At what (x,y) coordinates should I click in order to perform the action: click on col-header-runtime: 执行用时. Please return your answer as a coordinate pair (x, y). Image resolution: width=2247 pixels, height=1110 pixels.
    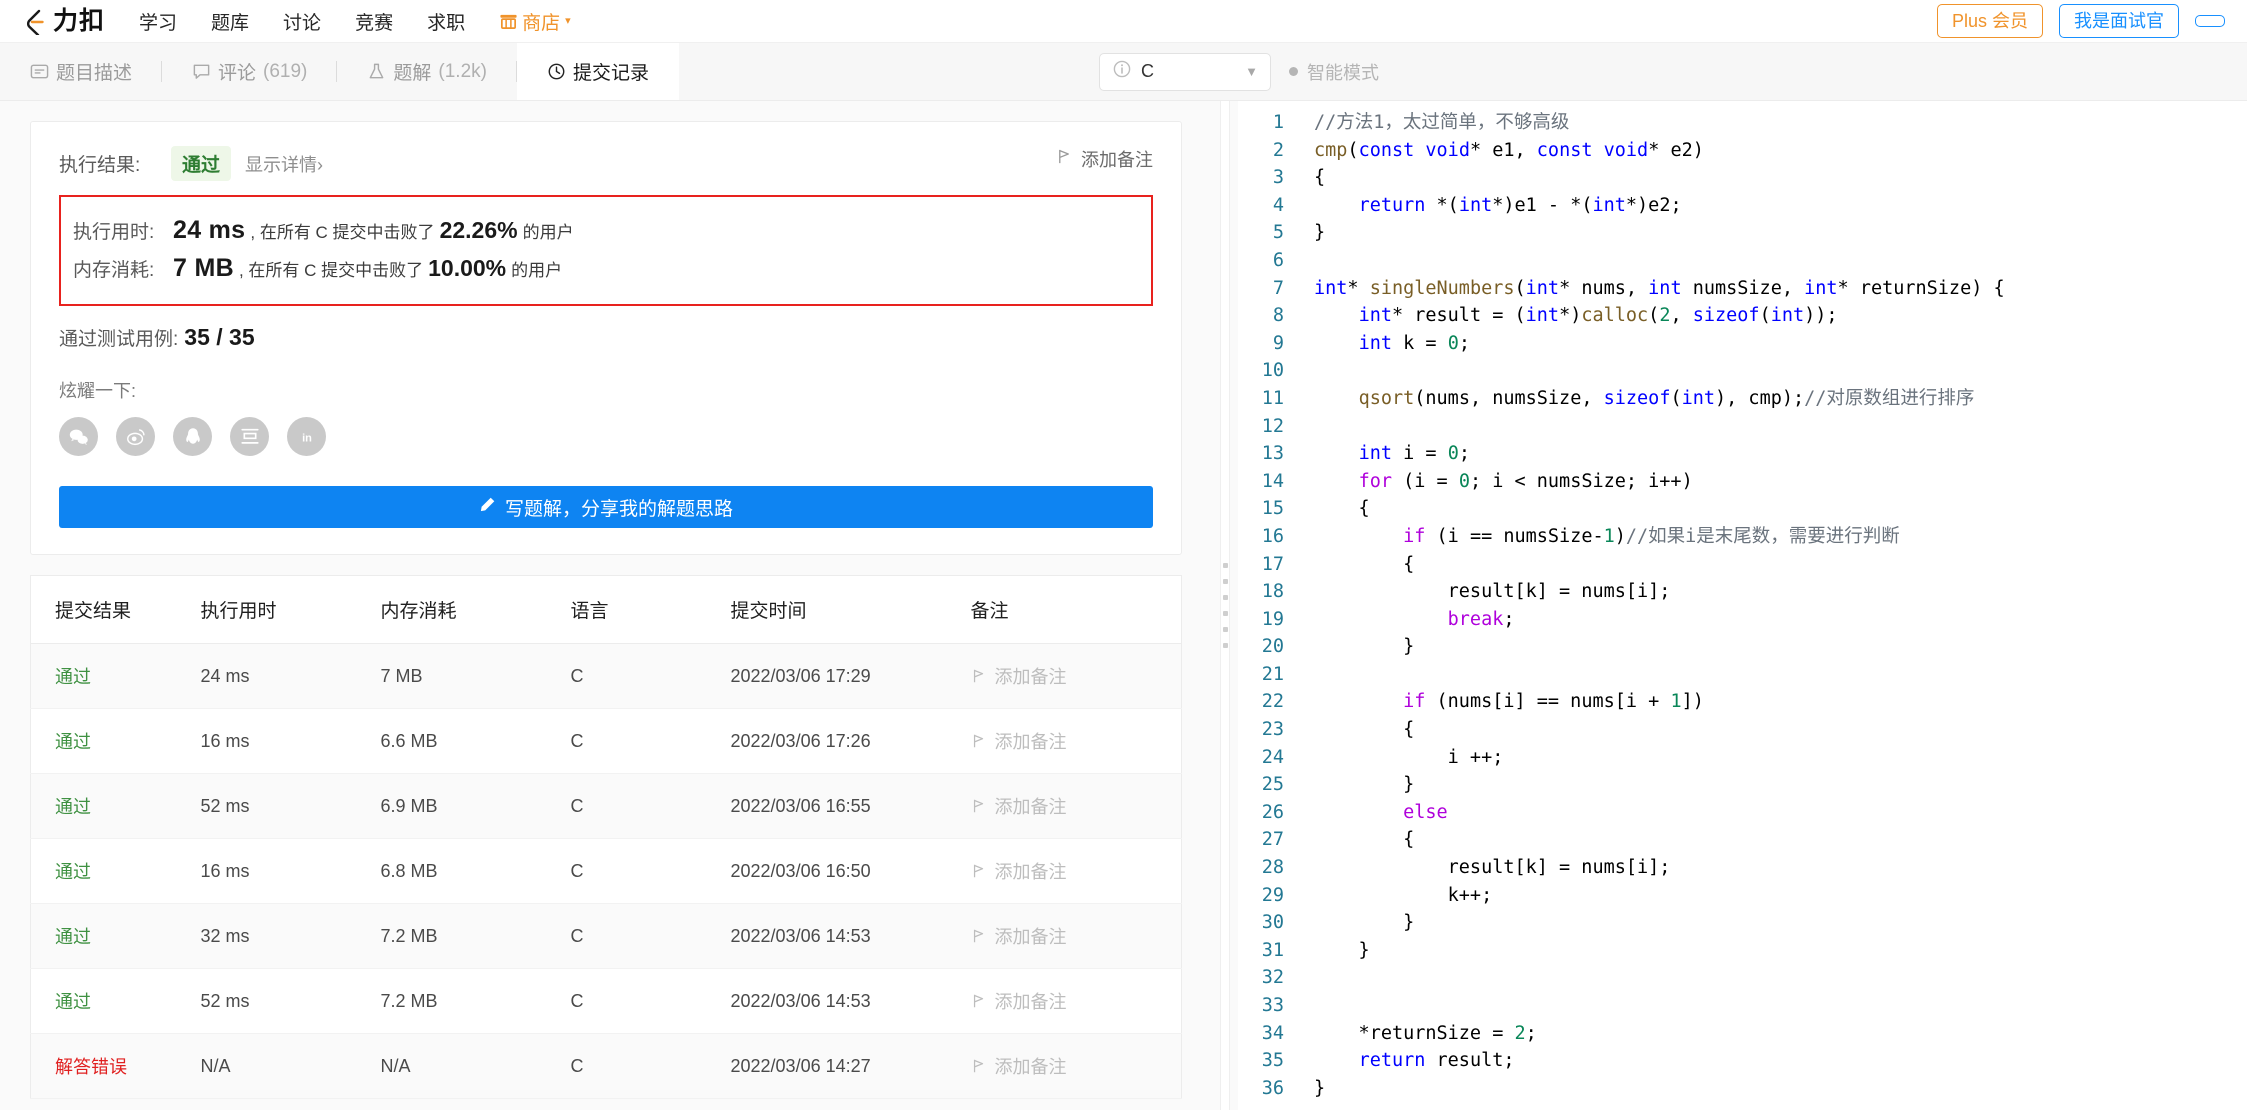
    Looking at the image, I should click on (290, 609).